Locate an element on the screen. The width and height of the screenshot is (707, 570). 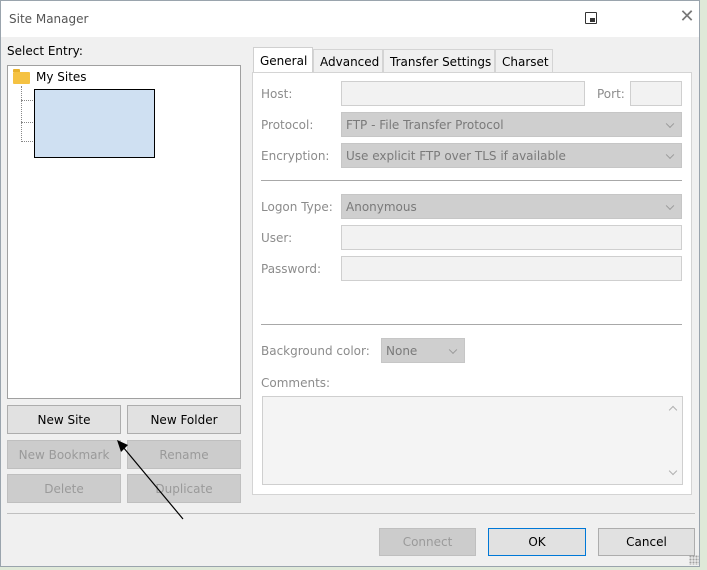
annotation-arrow is located at coordinates (150, 480).